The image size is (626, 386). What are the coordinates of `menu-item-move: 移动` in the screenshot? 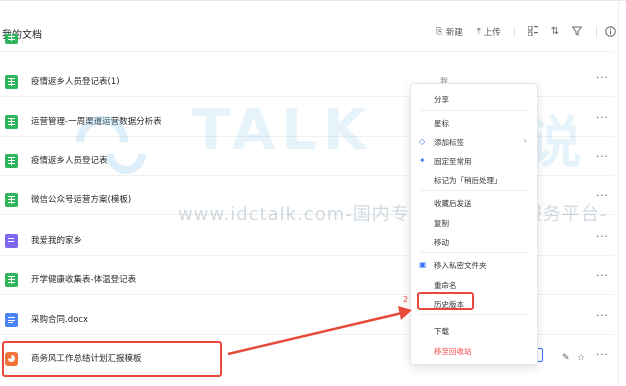 It's located at (474, 242).